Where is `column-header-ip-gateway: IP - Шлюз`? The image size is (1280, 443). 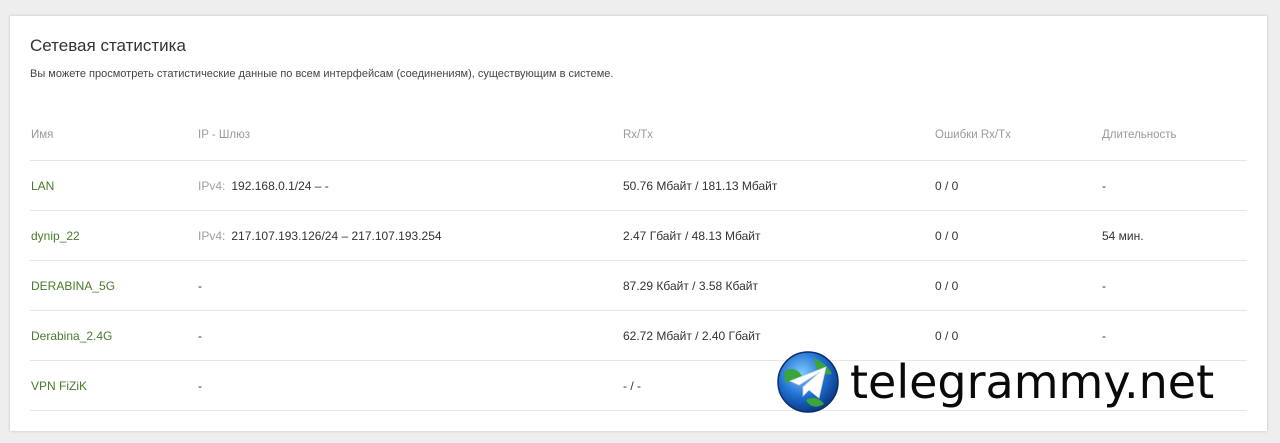
column-header-ip-gateway: IP - Шлюз is located at coordinates (409, 135).